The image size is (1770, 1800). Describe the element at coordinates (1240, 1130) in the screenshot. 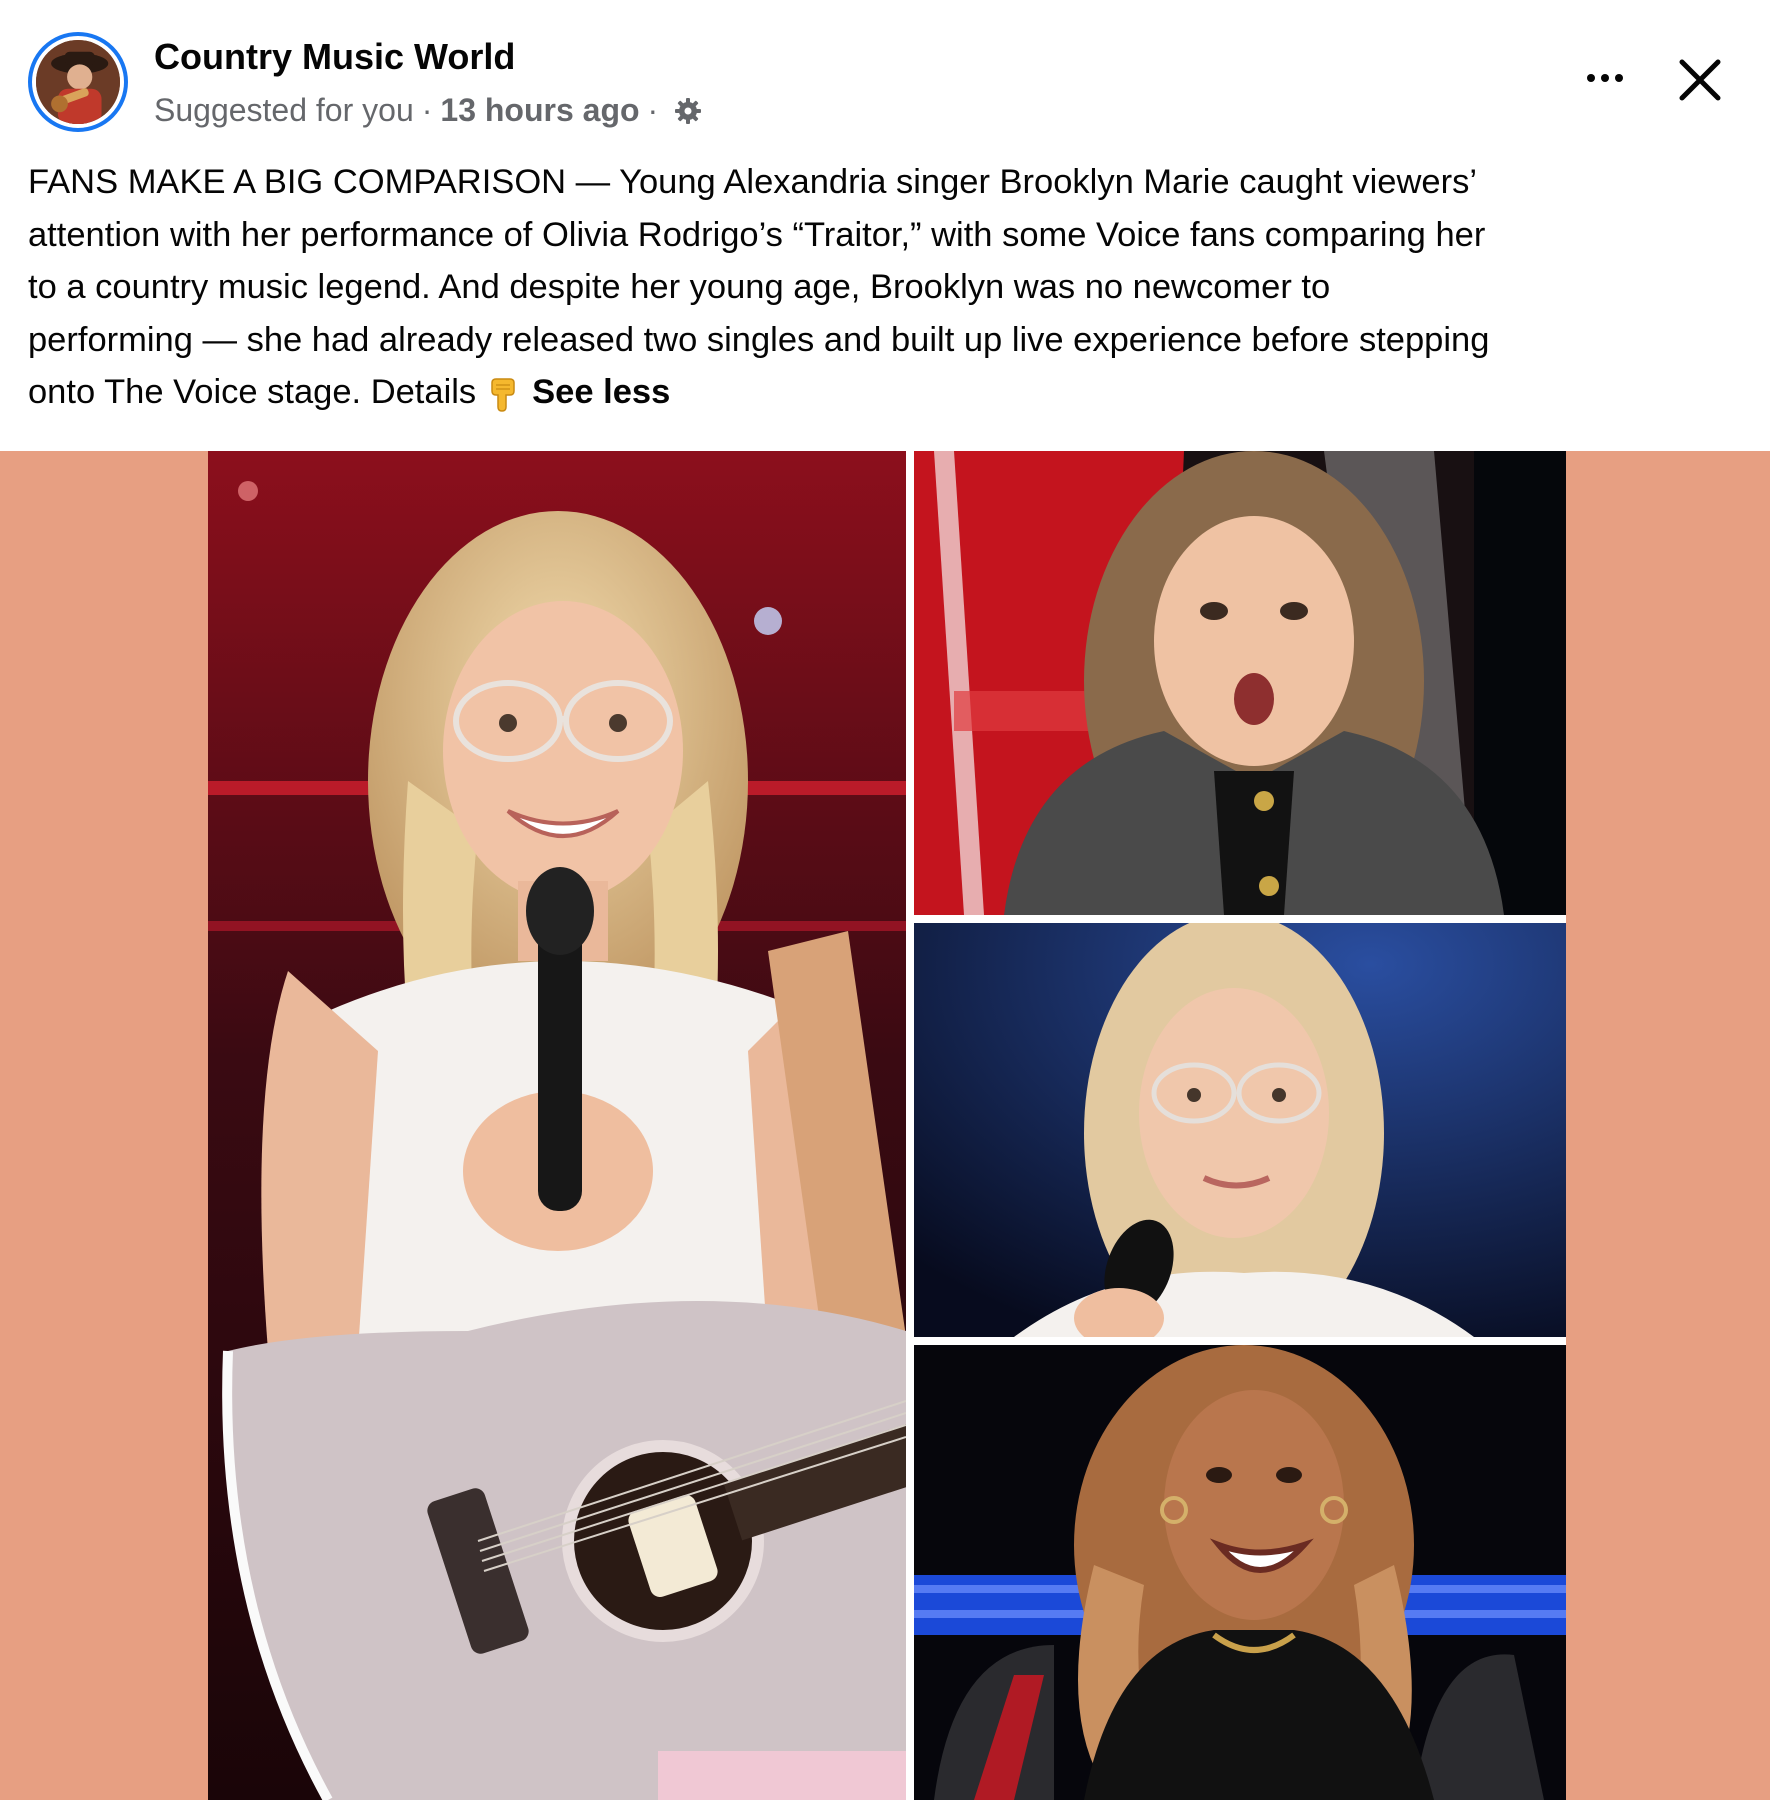

I see `photo-singer-closeup` at that location.